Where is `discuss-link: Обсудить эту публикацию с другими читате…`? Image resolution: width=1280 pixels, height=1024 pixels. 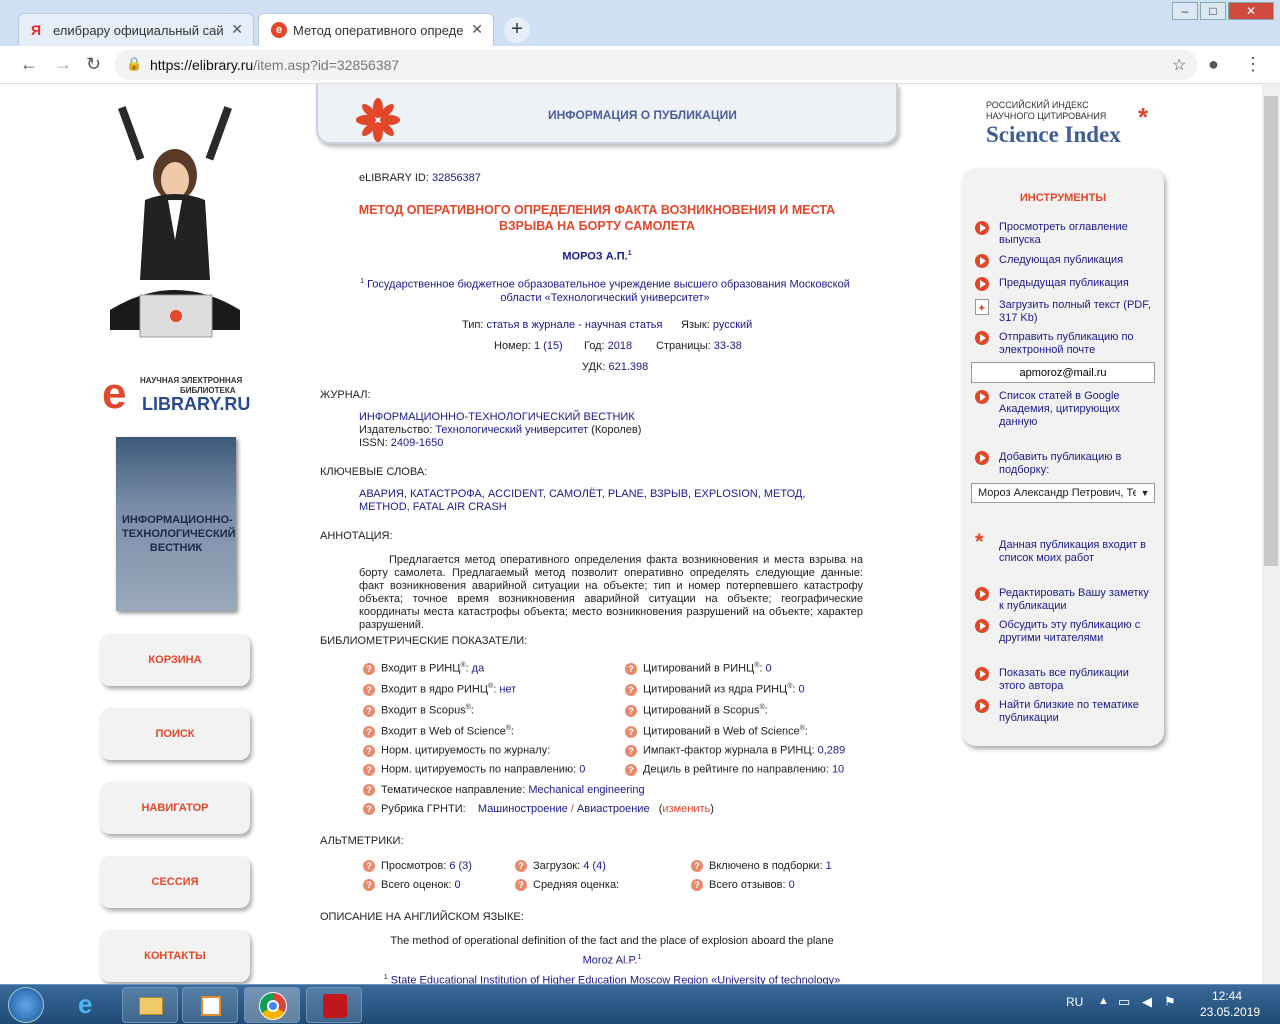 discuss-link: Обсудить эту публикацию с другими читате… is located at coordinates (1065, 632).